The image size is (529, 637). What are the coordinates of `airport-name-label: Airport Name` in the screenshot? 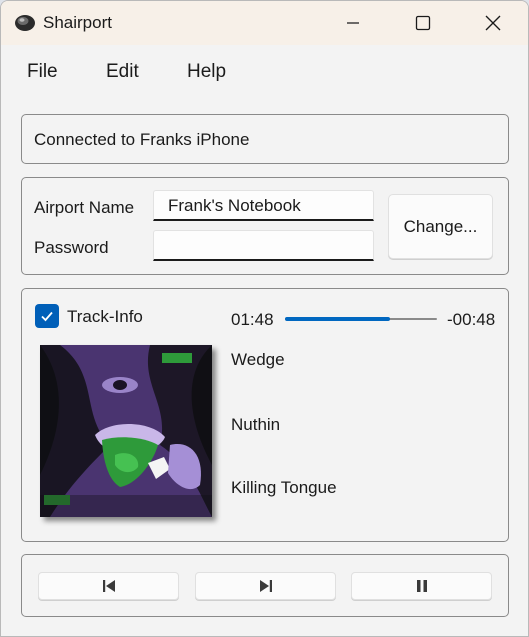 It's located at (84, 207).